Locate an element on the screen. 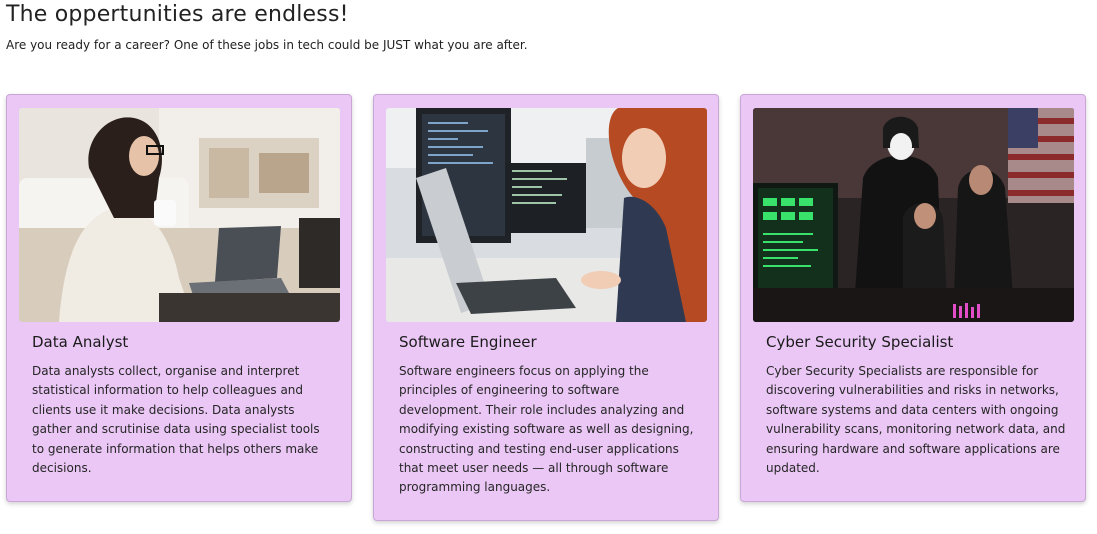 Image resolution: width=1097 pixels, height=534 pixels. data-analyst-photo is located at coordinates (179, 215).